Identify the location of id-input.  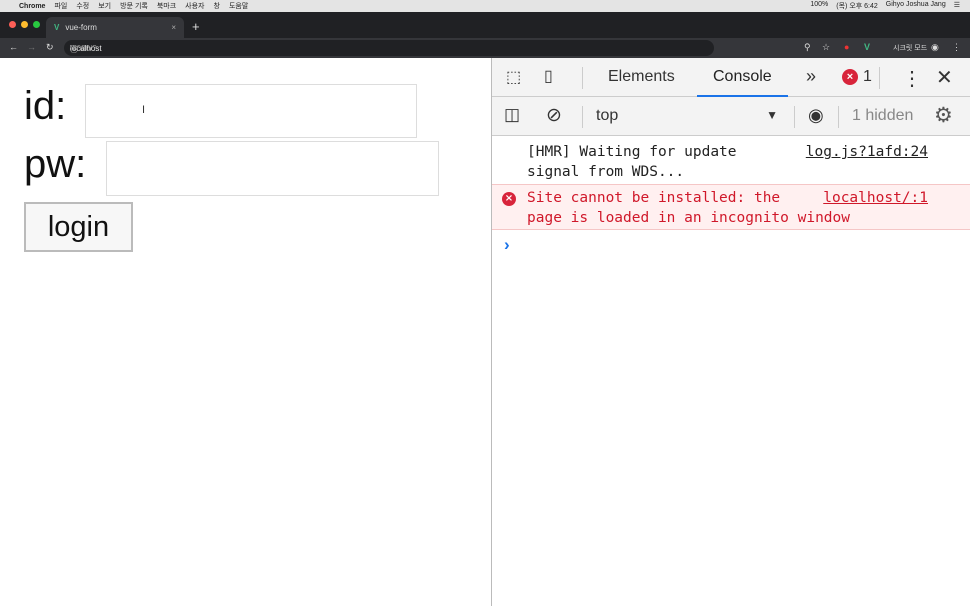
(251, 111).